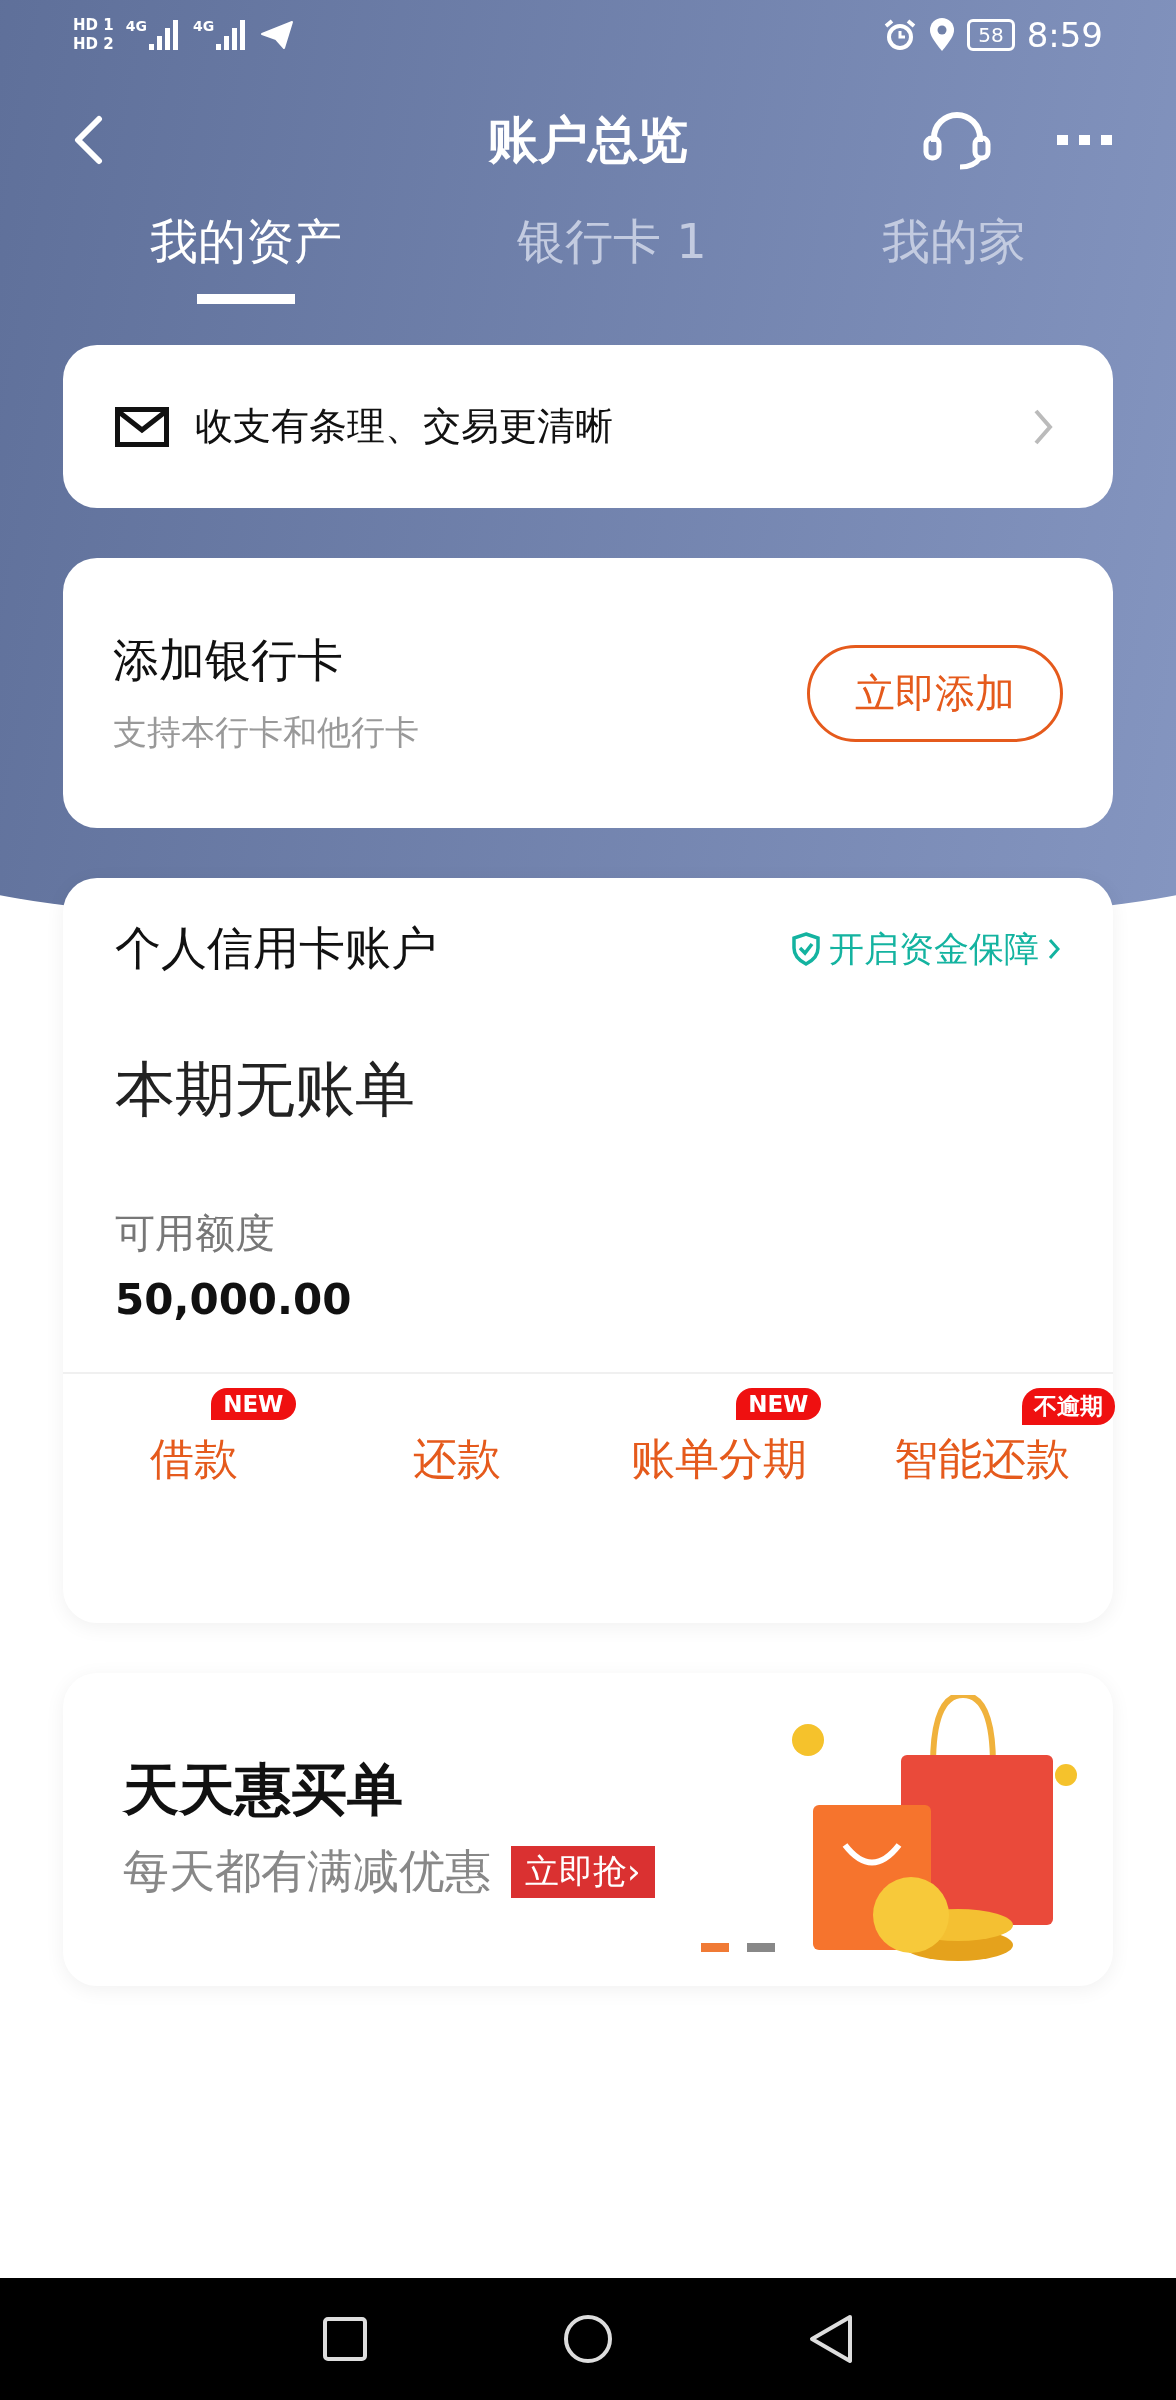 The width and height of the screenshot is (1176, 2400). I want to click on mail-icon, so click(142, 426).